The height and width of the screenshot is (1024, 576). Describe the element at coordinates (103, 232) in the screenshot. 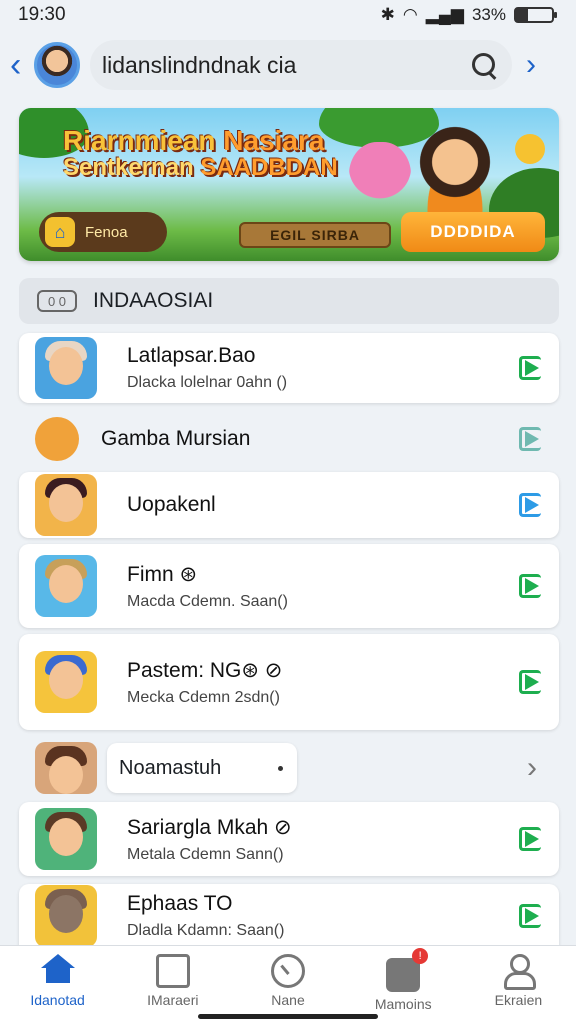

I see `banner-left-button: ⌂ Fenoa` at that location.